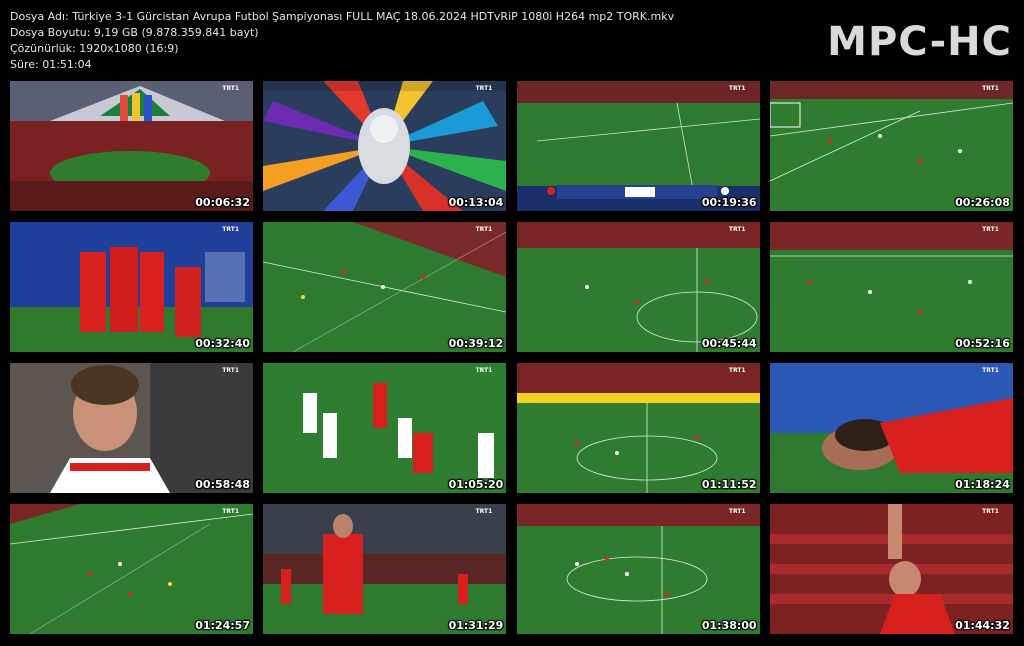  I want to click on thumbnail-timestamp: 00:39:12, so click(476, 343).